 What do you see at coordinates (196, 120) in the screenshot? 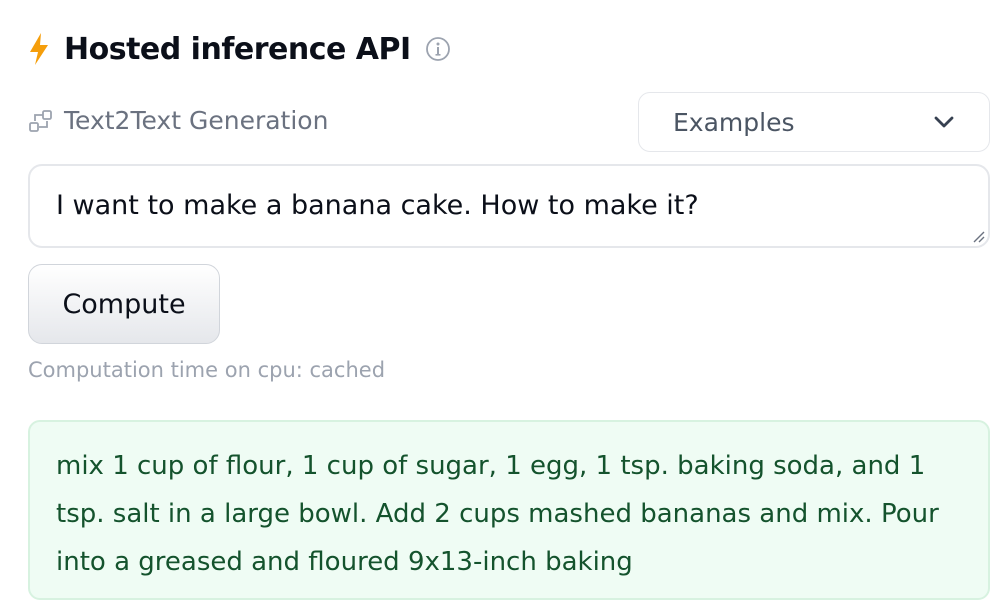
I see `task-type-label: Text2Text Generation` at bounding box center [196, 120].